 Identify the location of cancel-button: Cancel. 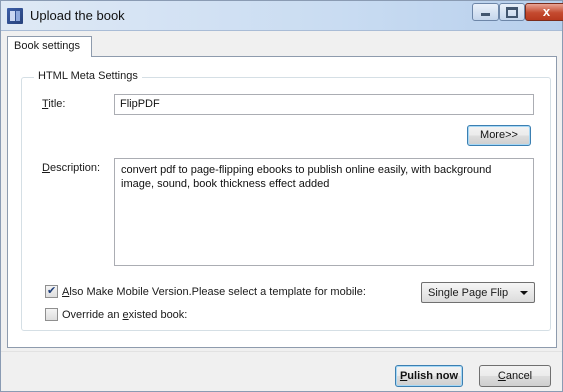
(515, 376).